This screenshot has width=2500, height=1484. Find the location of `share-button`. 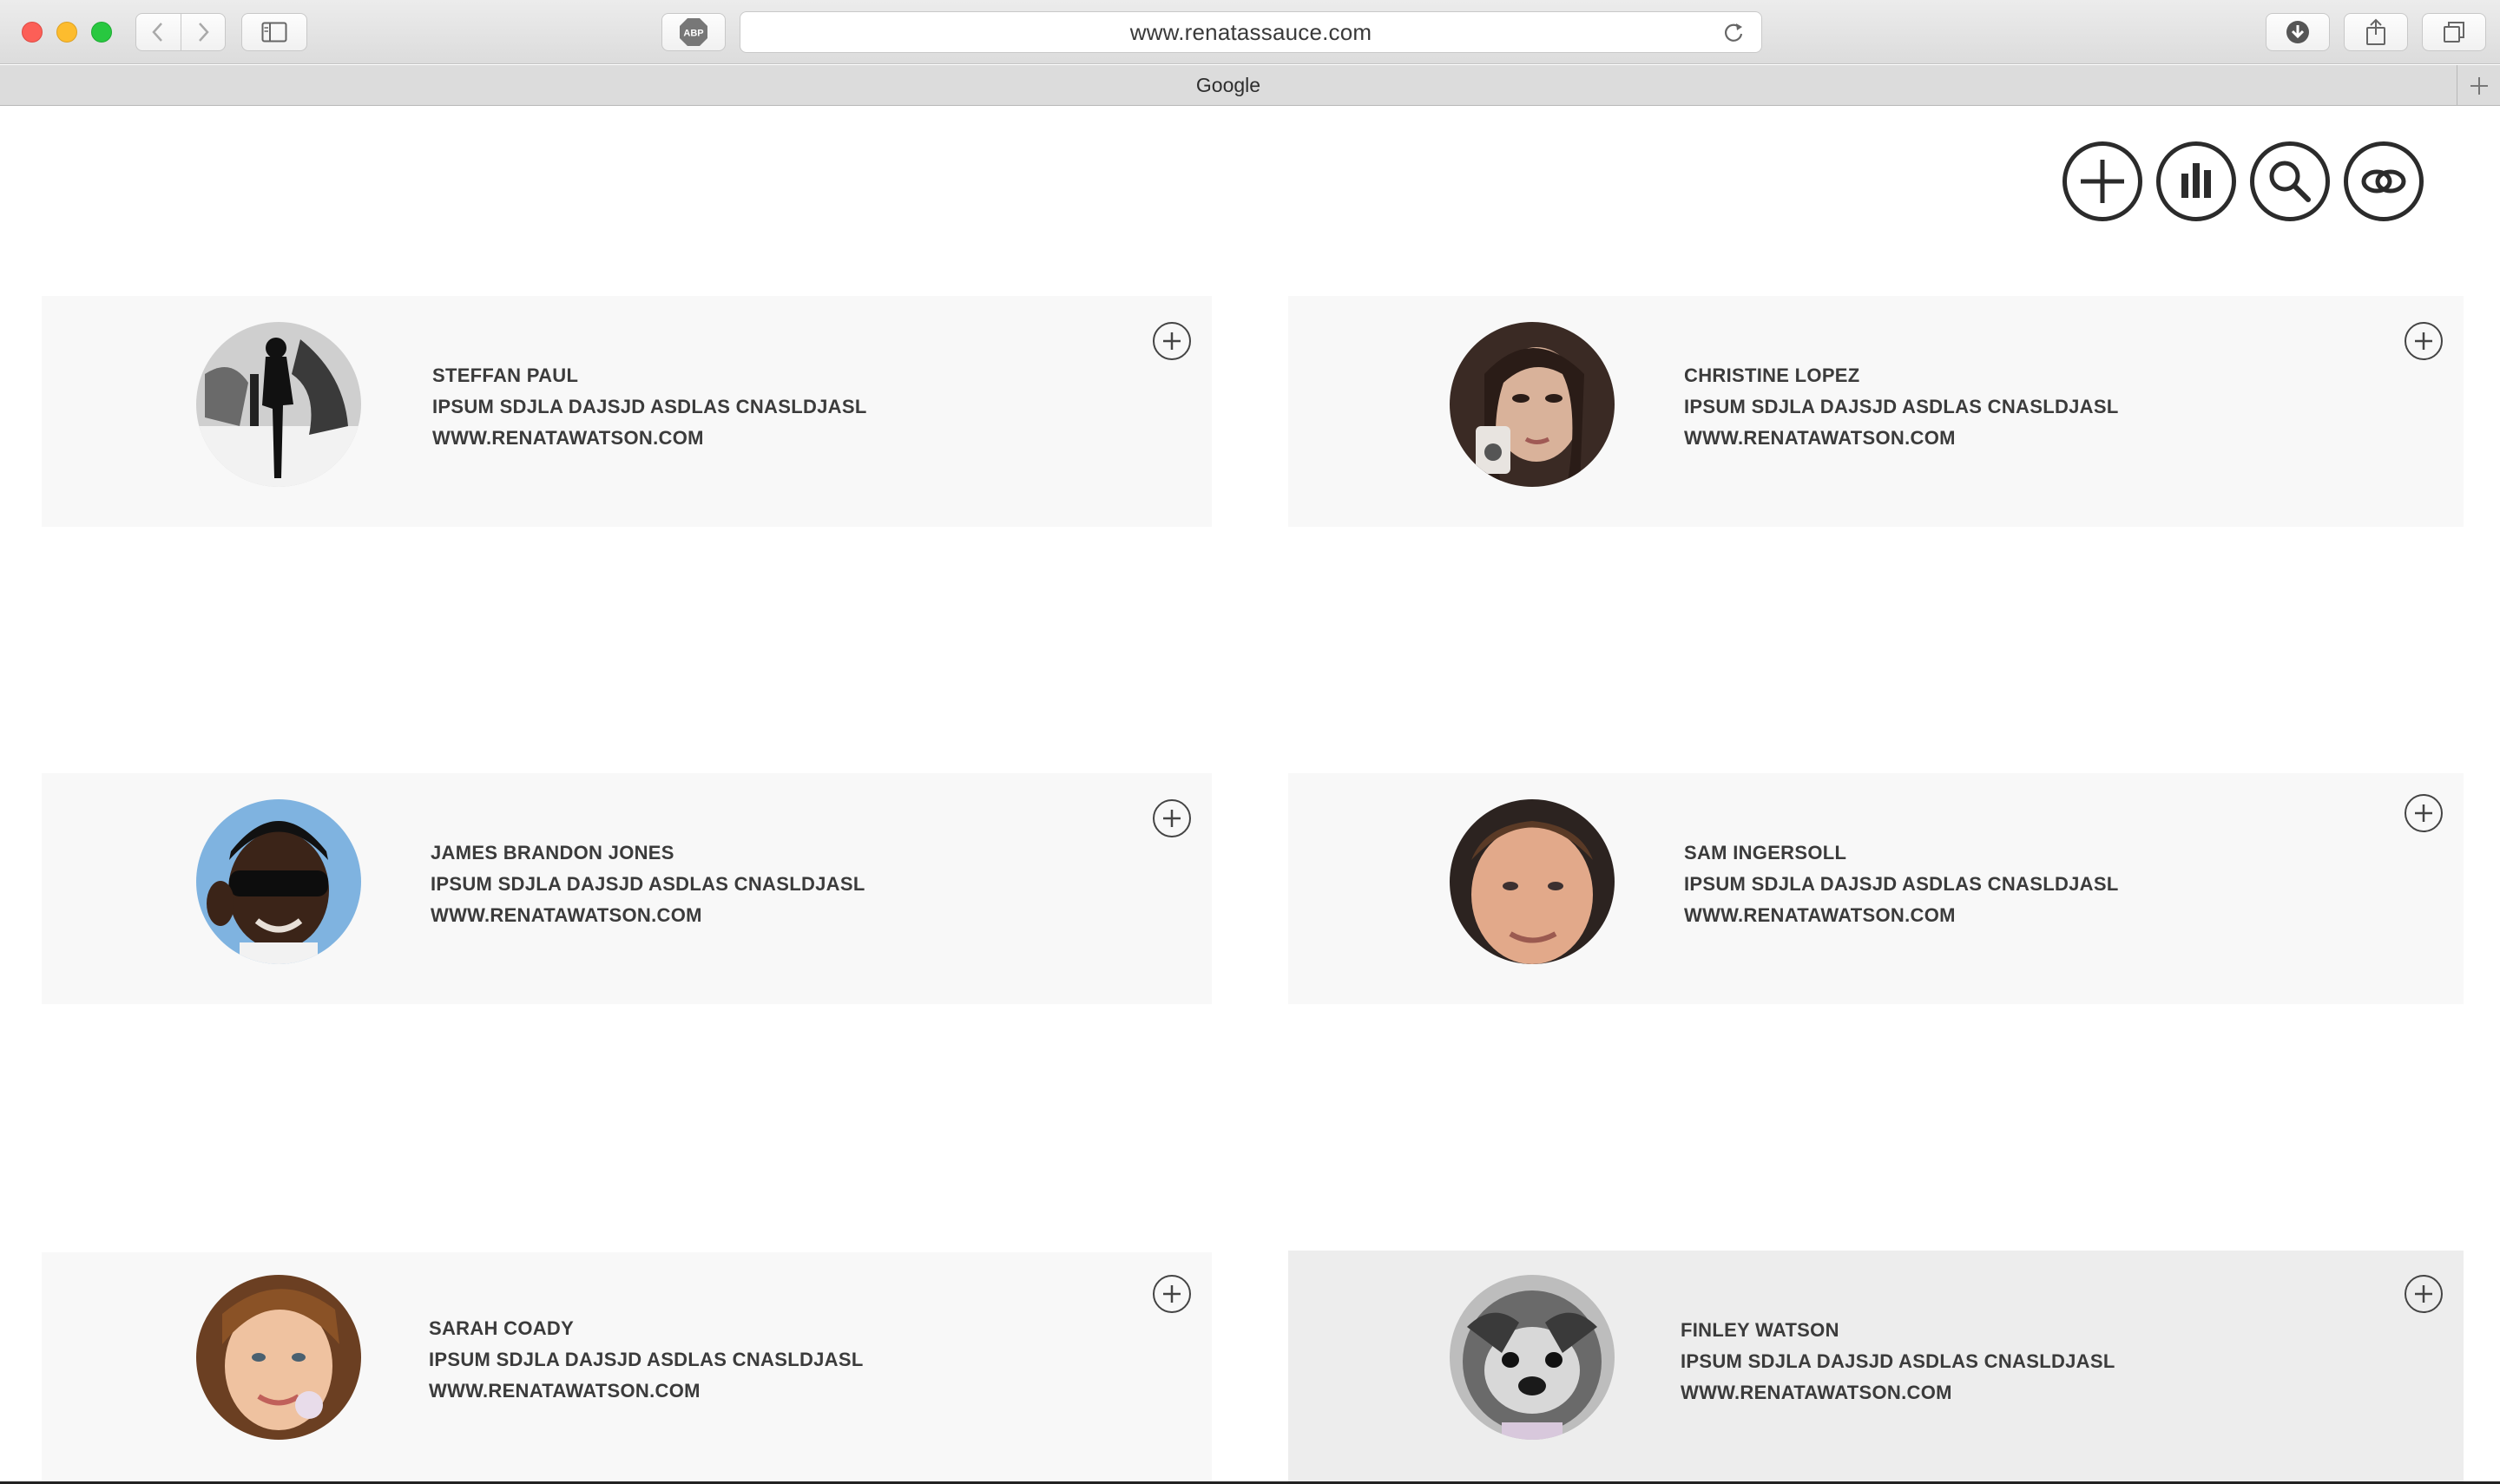

share-button is located at coordinates (2376, 32).